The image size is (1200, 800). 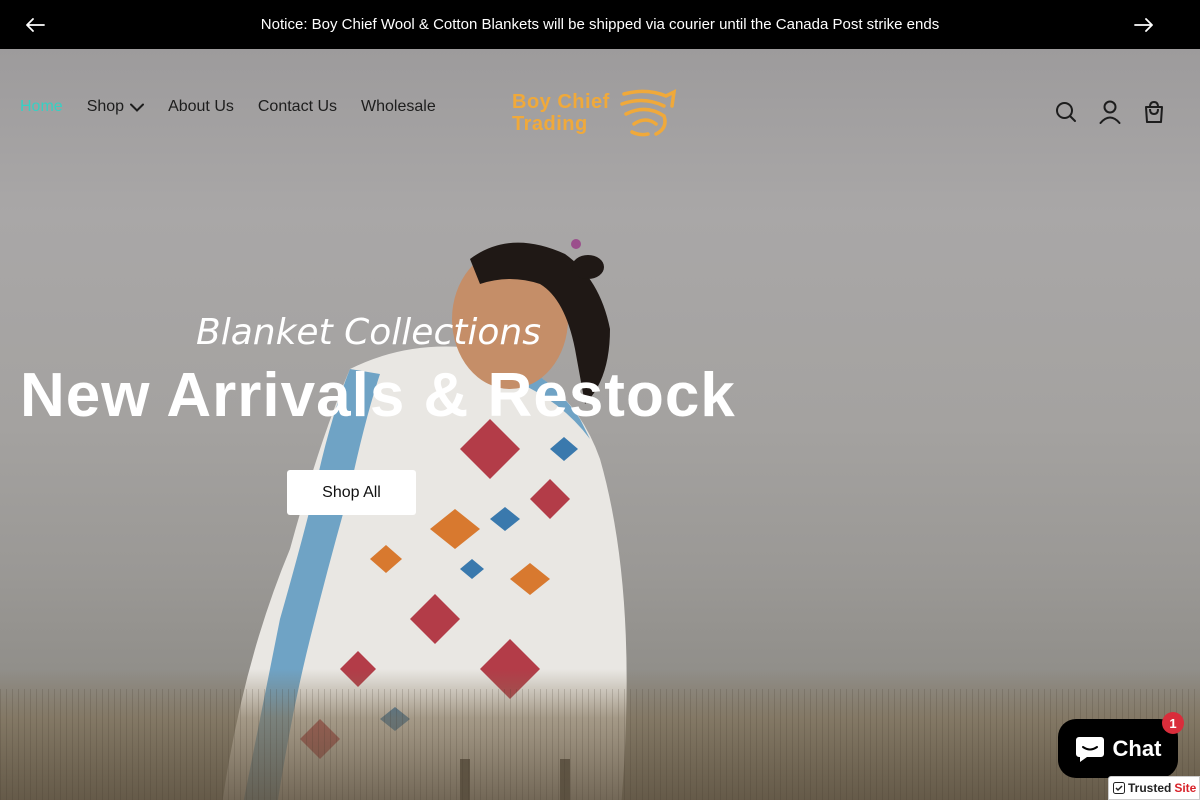 What do you see at coordinates (1137, 748) in the screenshot?
I see `chat-label: Chat` at bounding box center [1137, 748].